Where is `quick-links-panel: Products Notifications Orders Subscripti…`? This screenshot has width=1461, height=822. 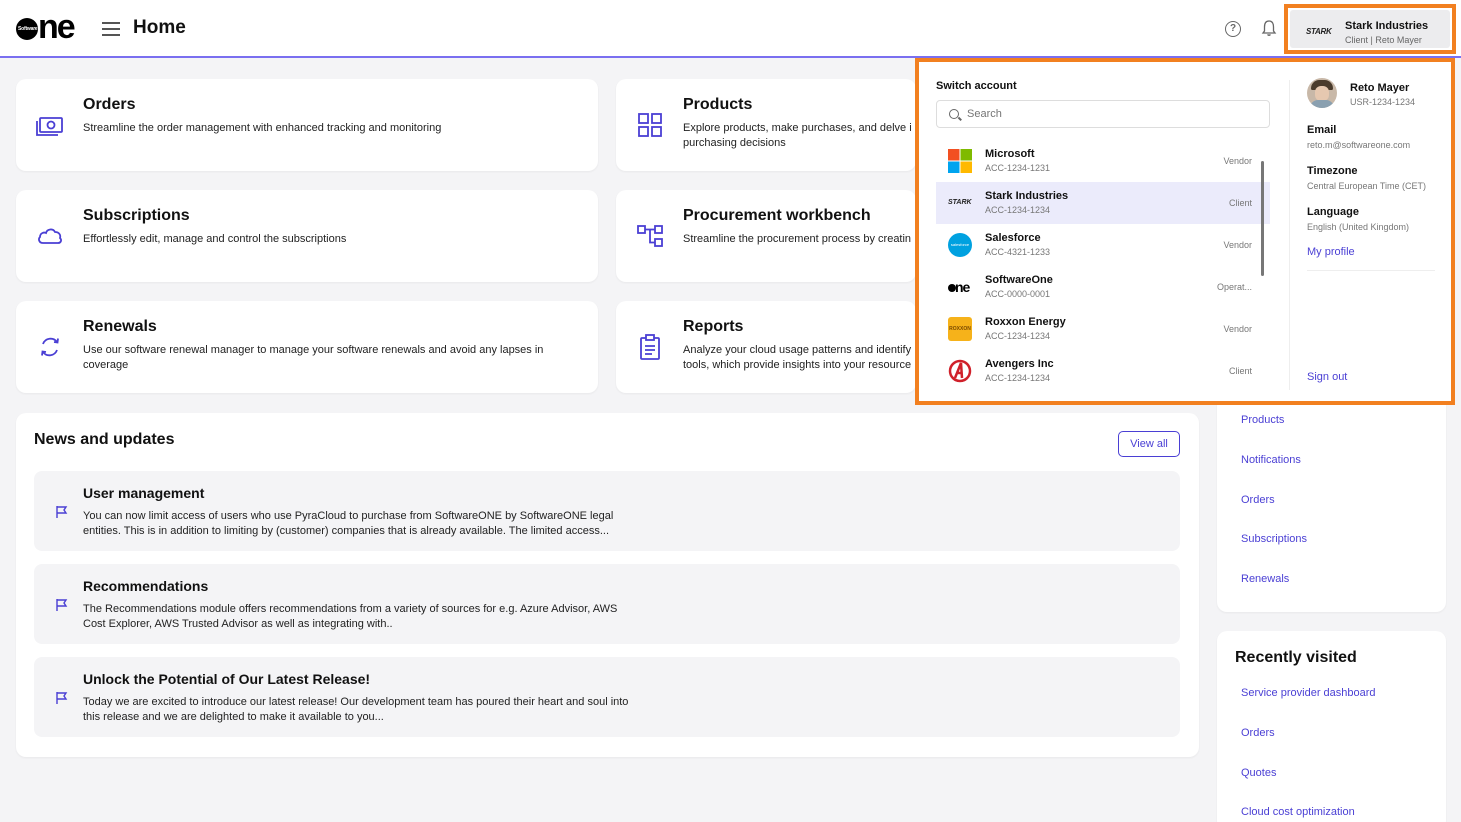
quick-links-panel: Products Notifications Orders Subscripti… is located at coordinates (1331, 496).